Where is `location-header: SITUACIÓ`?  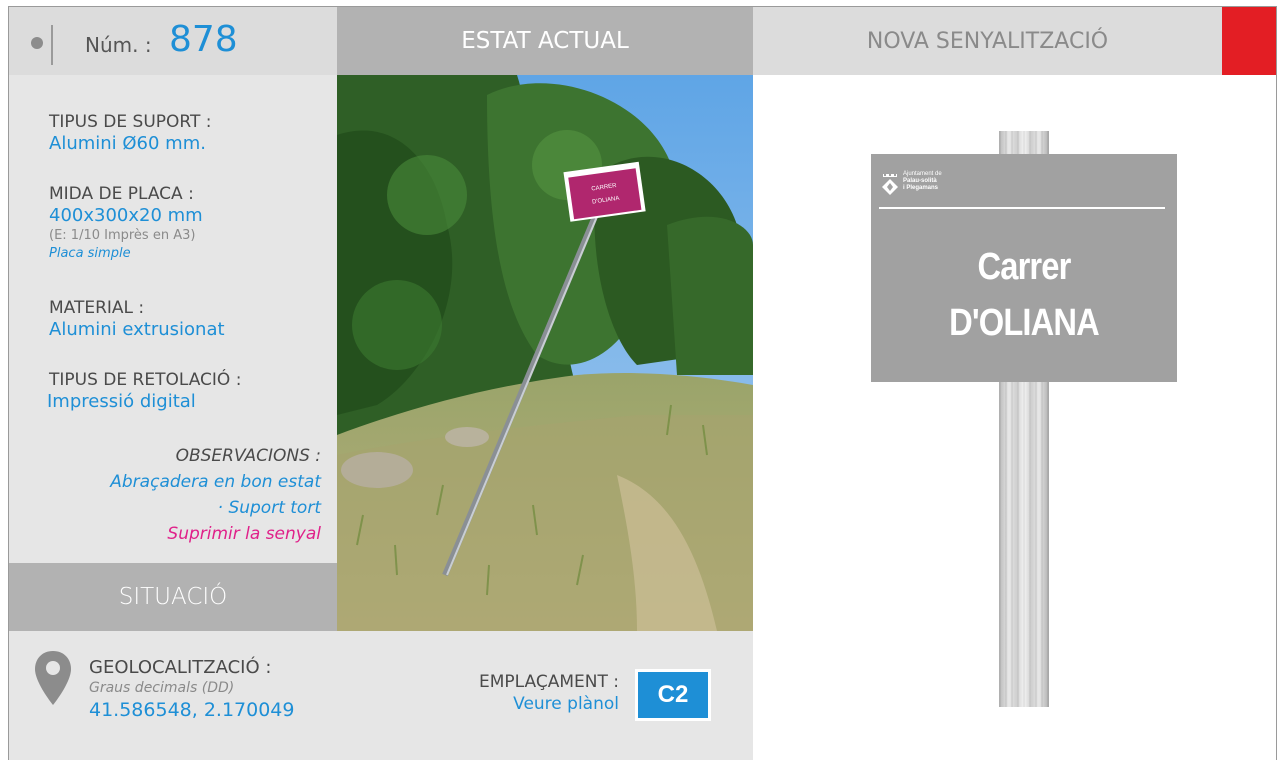 location-header: SITUACIÓ is located at coordinates (173, 597).